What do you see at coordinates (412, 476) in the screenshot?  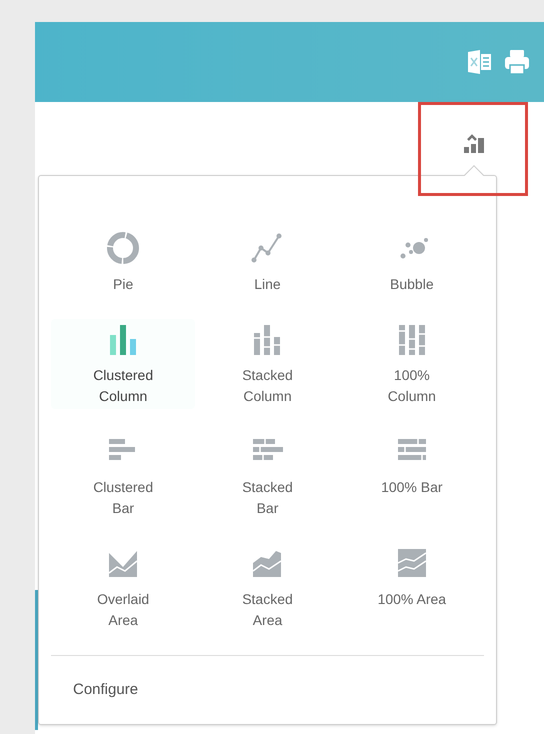 I see `chart-type-option: 100% Bar` at bounding box center [412, 476].